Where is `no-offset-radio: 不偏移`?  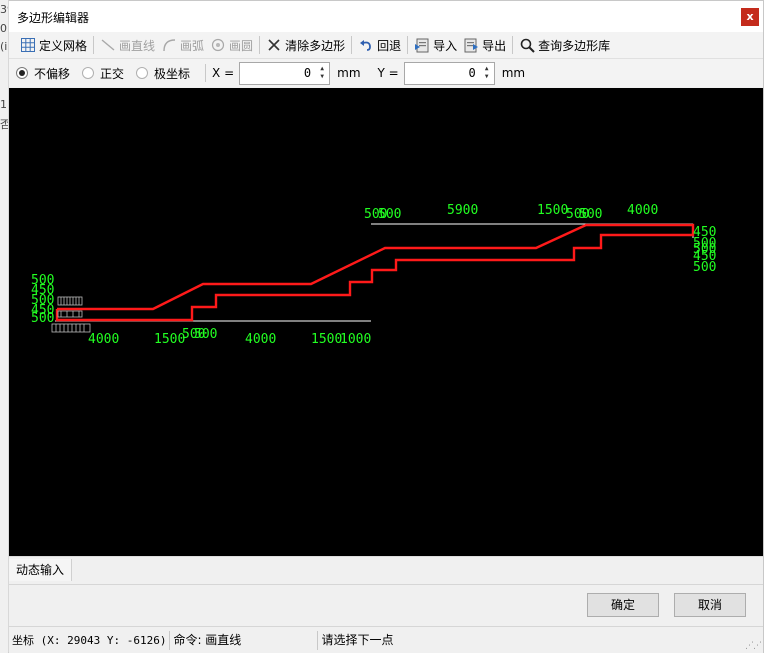 no-offset-radio: 不偏移 is located at coordinates (43, 73).